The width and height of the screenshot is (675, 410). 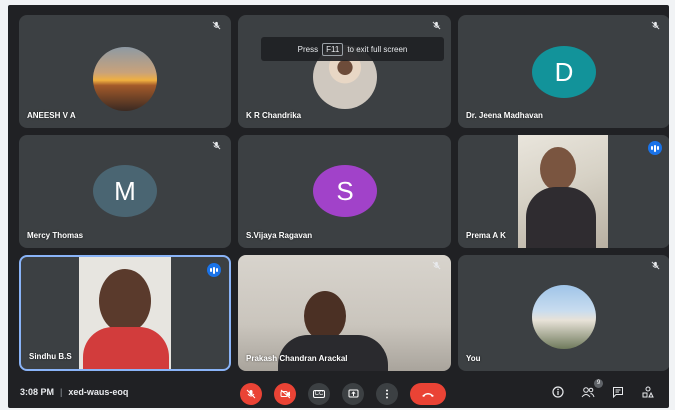 I want to click on participant-name: ANEESH V A, so click(x=51, y=115).